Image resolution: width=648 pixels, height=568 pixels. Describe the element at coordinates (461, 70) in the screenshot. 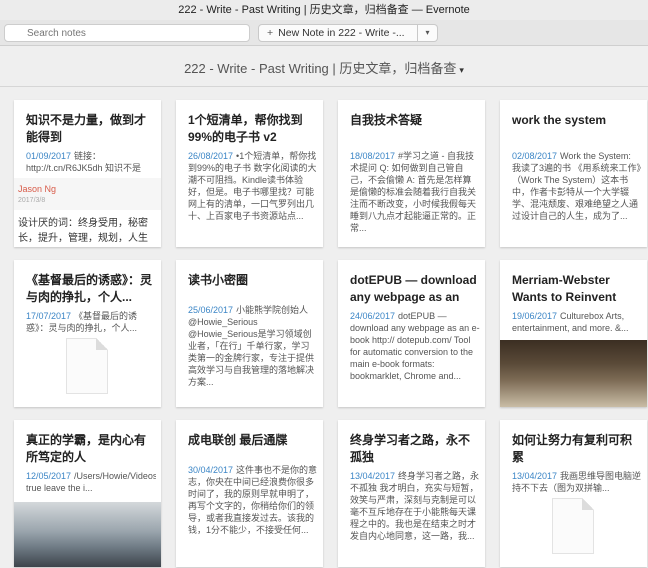

I see `chevron-down-icon: ▾` at that location.